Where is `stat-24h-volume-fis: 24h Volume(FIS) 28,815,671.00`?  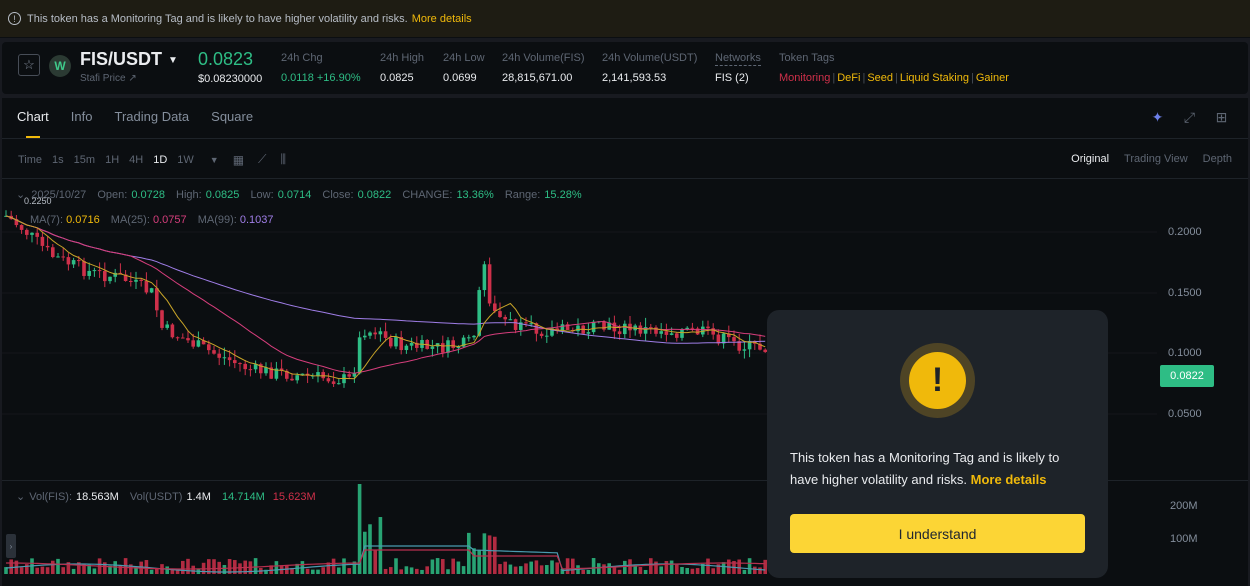 stat-24h-volume-fis: 24h Volume(FIS) 28,815,671.00 is located at coordinates (543, 68).